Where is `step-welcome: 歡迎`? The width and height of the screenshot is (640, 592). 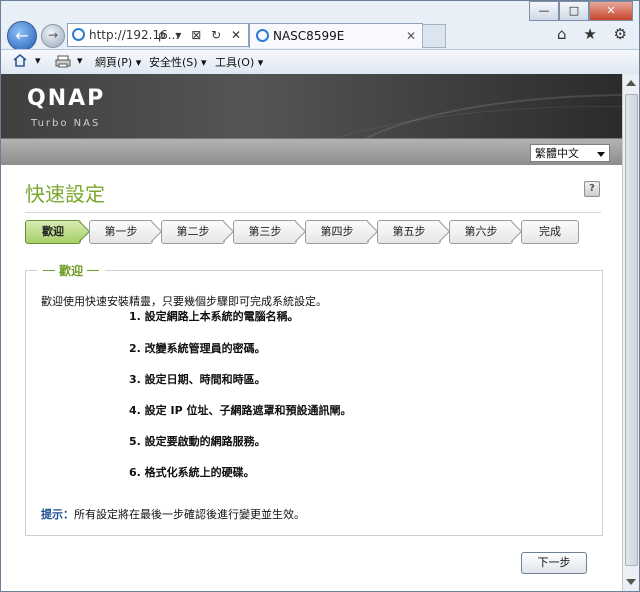 step-welcome: 歡迎 is located at coordinates (58, 232).